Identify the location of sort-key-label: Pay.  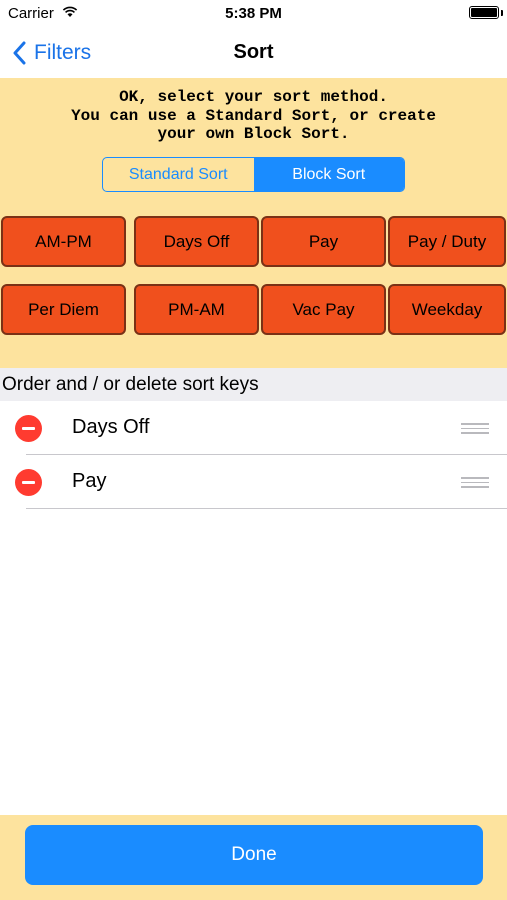
(89, 481).